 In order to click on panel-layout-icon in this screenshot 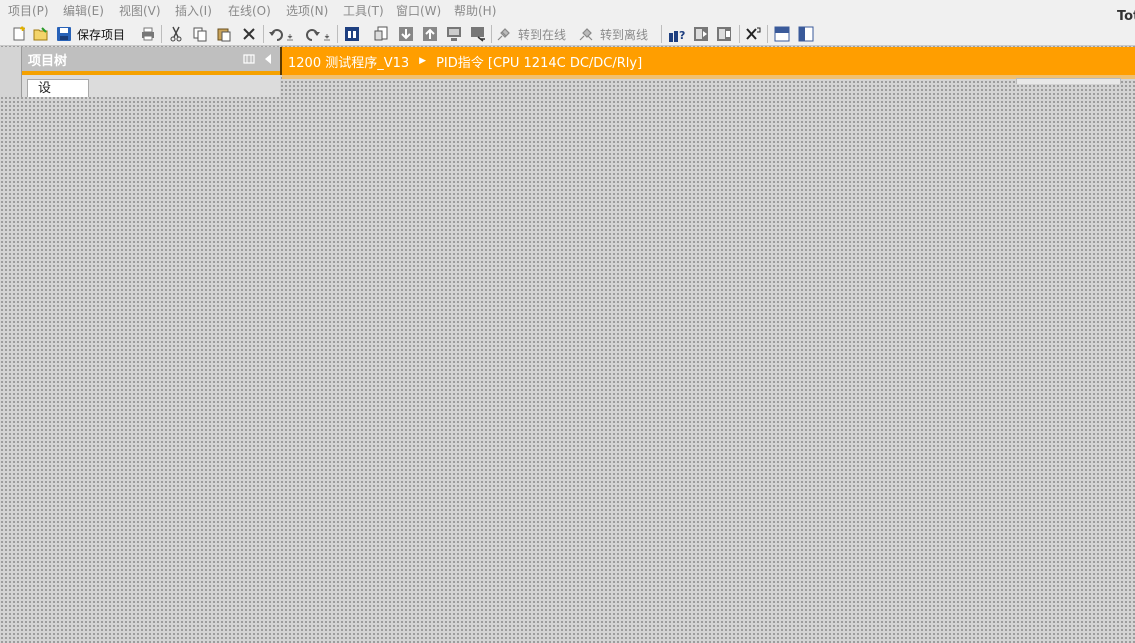, I will do `click(249, 60)`.